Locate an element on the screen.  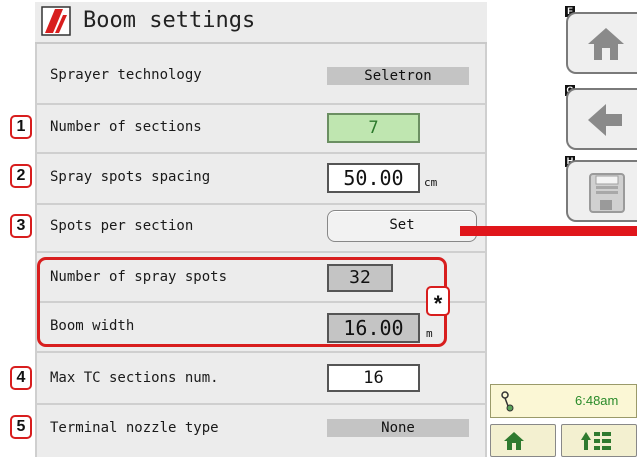
terminal-nozzle-type-value: None is located at coordinates (398, 428).